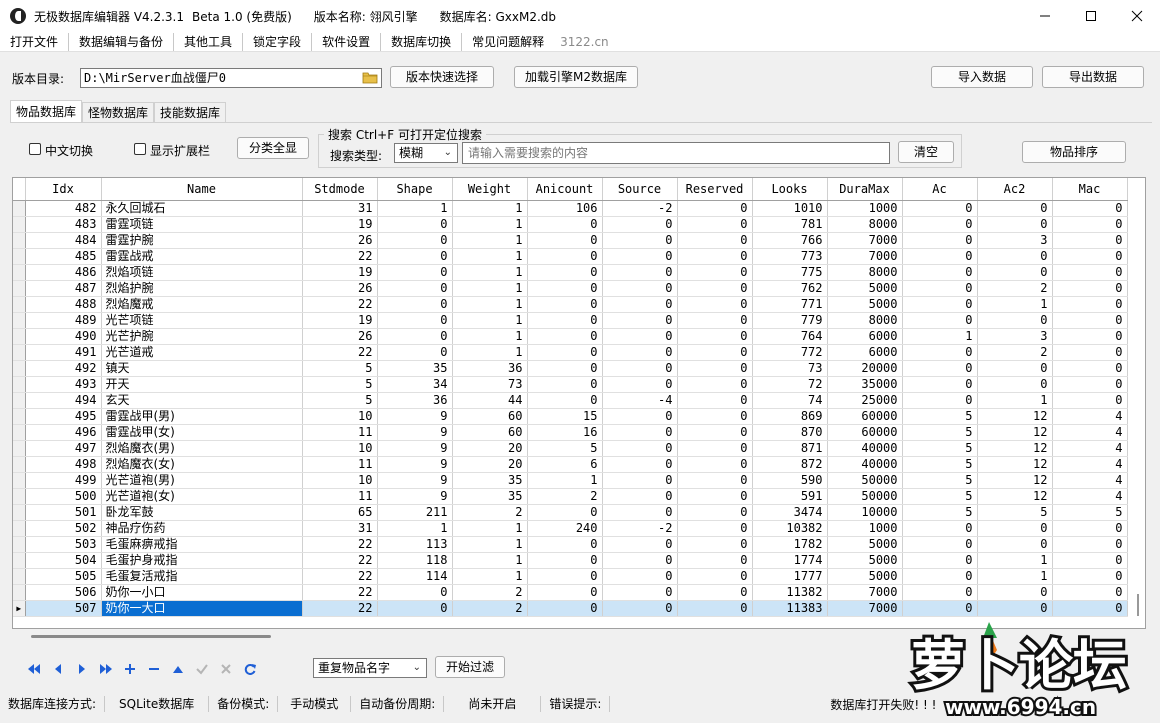  What do you see at coordinates (202, 189) in the screenshot?
I see `column-header: Name` at bounding box center [202, 189].